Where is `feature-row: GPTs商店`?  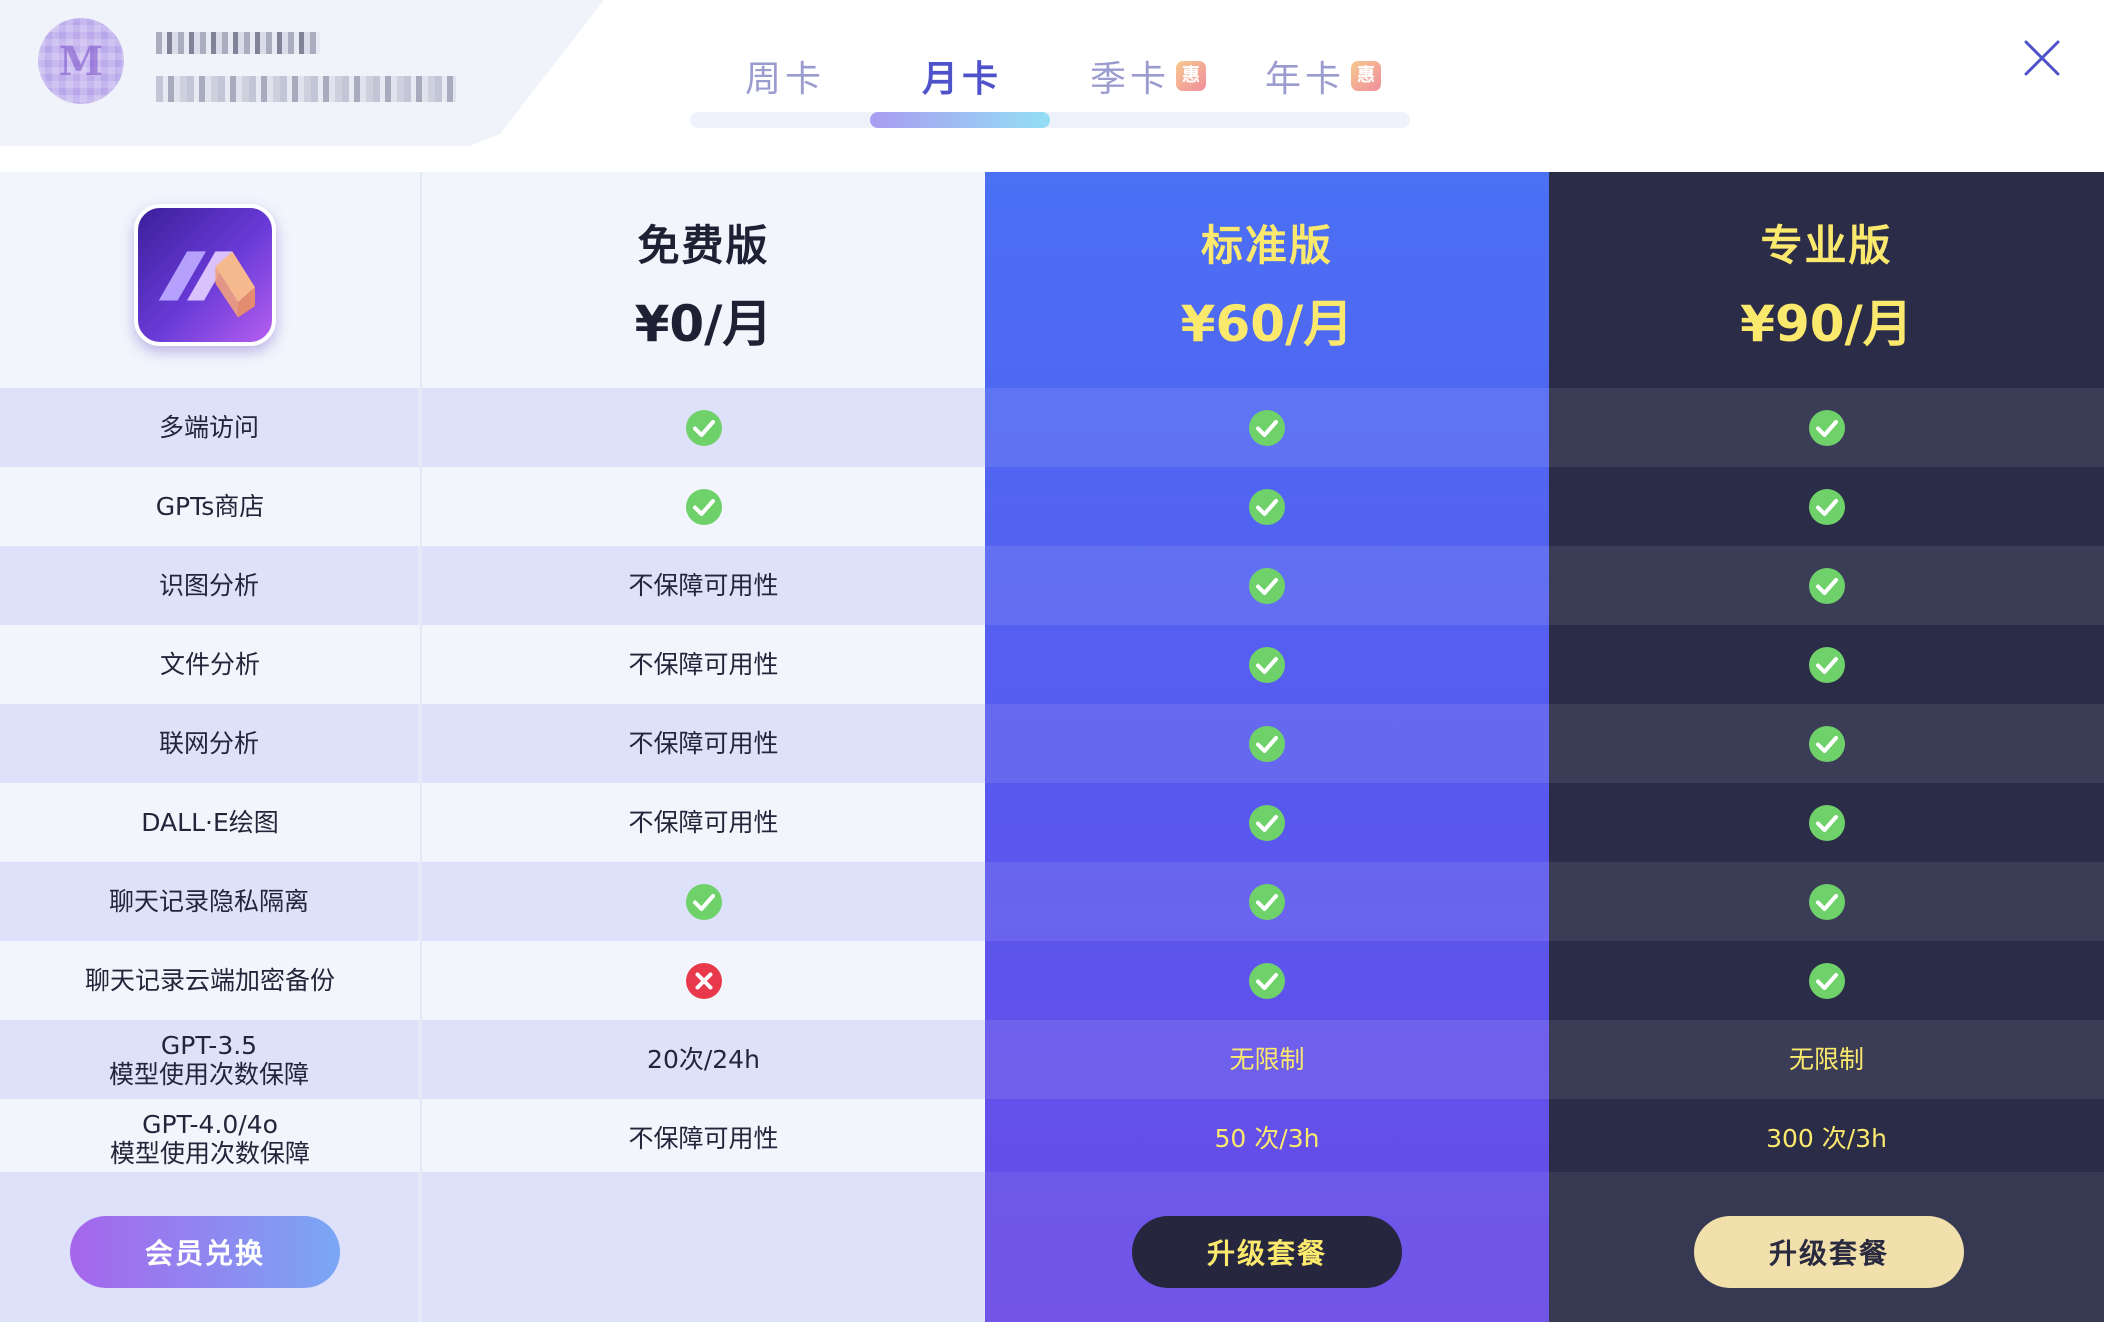
feature-row: GPTs商店 is located at coordinates (210, 506).